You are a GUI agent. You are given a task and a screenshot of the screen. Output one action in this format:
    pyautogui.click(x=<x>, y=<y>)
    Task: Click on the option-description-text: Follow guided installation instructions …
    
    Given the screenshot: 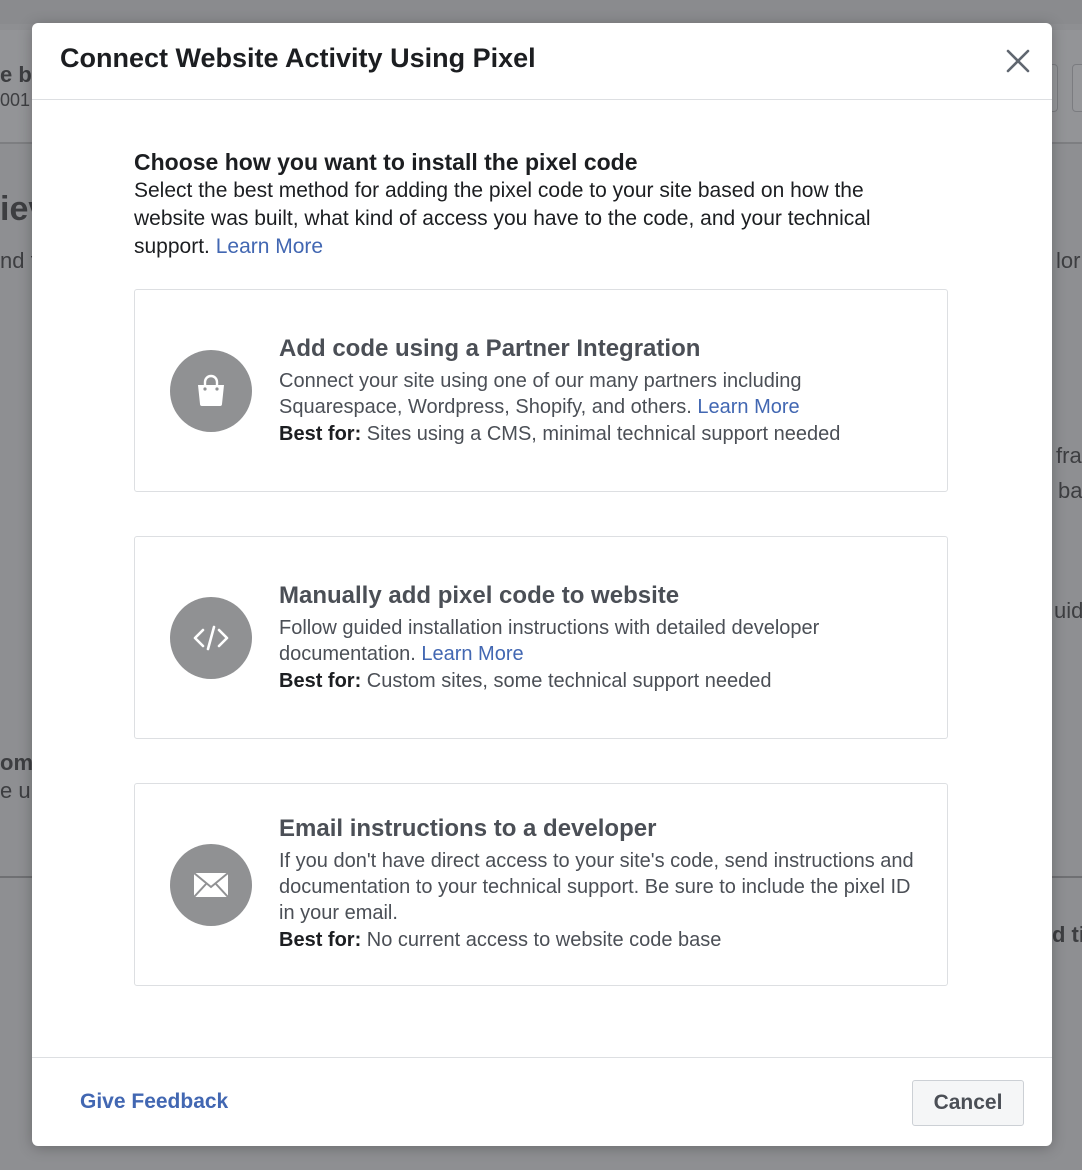 What is the action you would take?
    pyautogui.click(x=549, y=641)
    